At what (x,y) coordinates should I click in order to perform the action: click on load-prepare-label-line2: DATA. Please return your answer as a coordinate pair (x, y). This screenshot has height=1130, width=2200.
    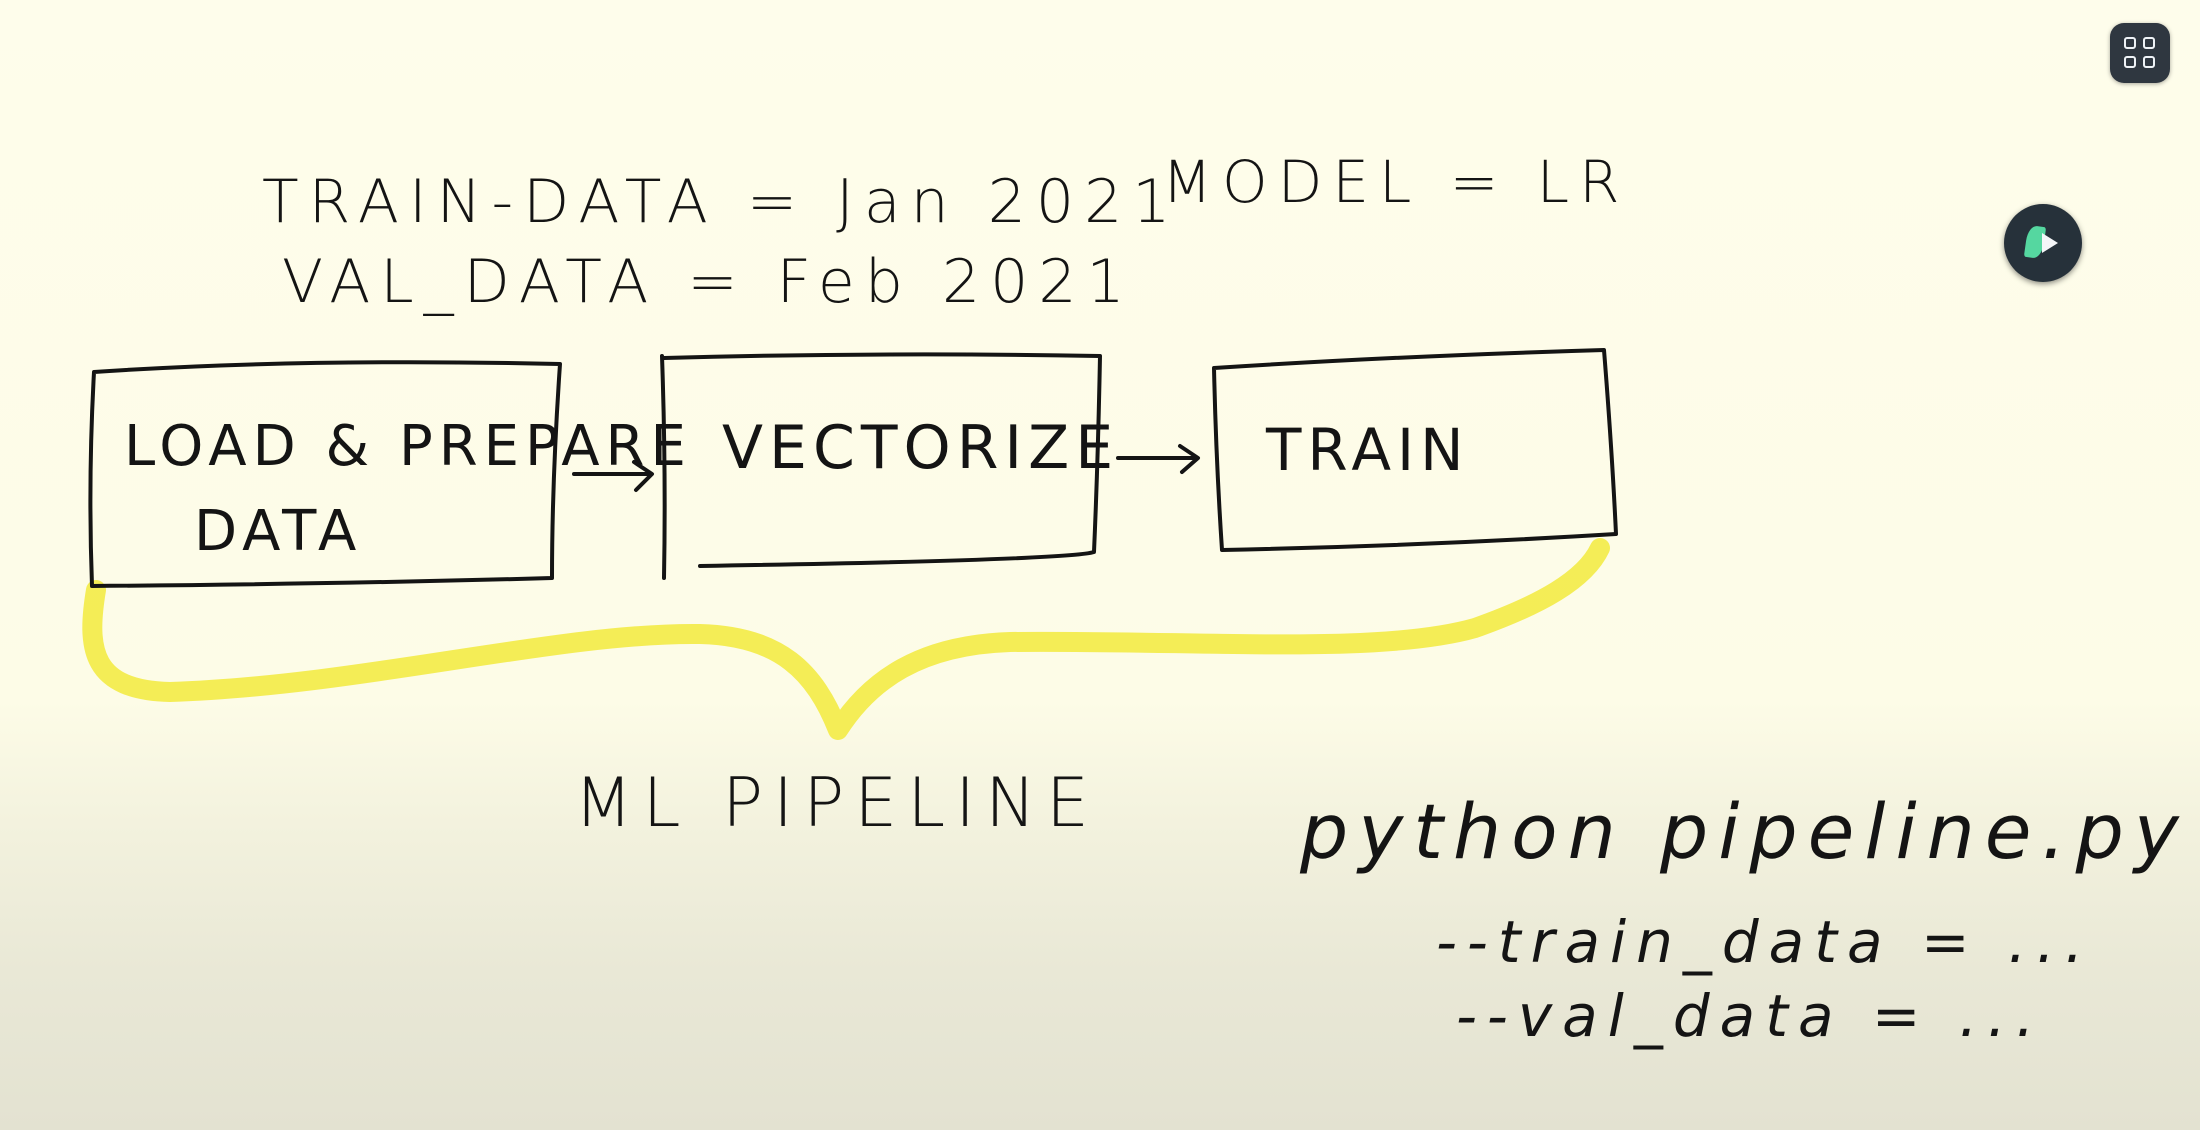
    Looking at the image, I should click on (278, 531).